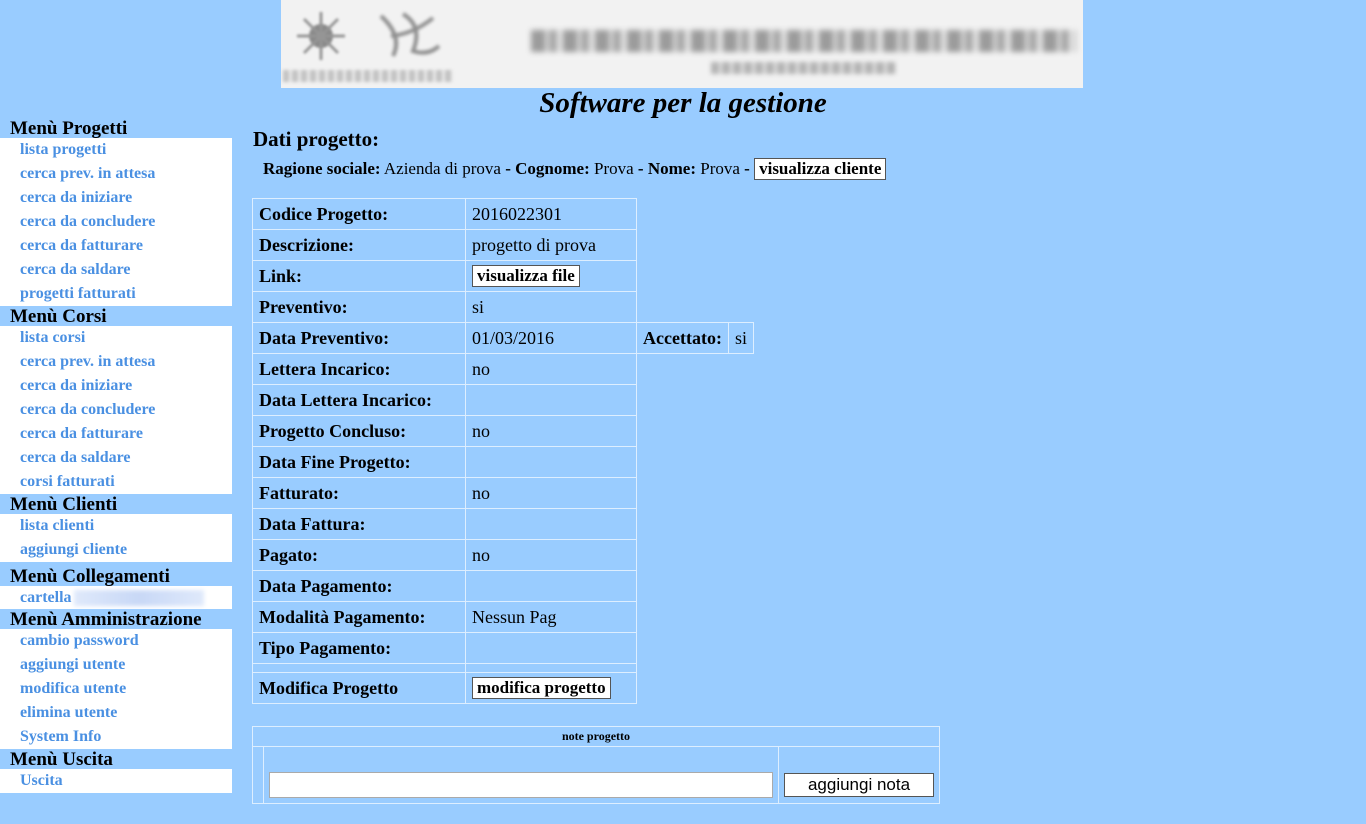 This screenshot has height=824, width=1366. What do you see at coordinates (359, 276) in the screenshot?
I see `row-label: Link:` at bounding box center [359, 276].